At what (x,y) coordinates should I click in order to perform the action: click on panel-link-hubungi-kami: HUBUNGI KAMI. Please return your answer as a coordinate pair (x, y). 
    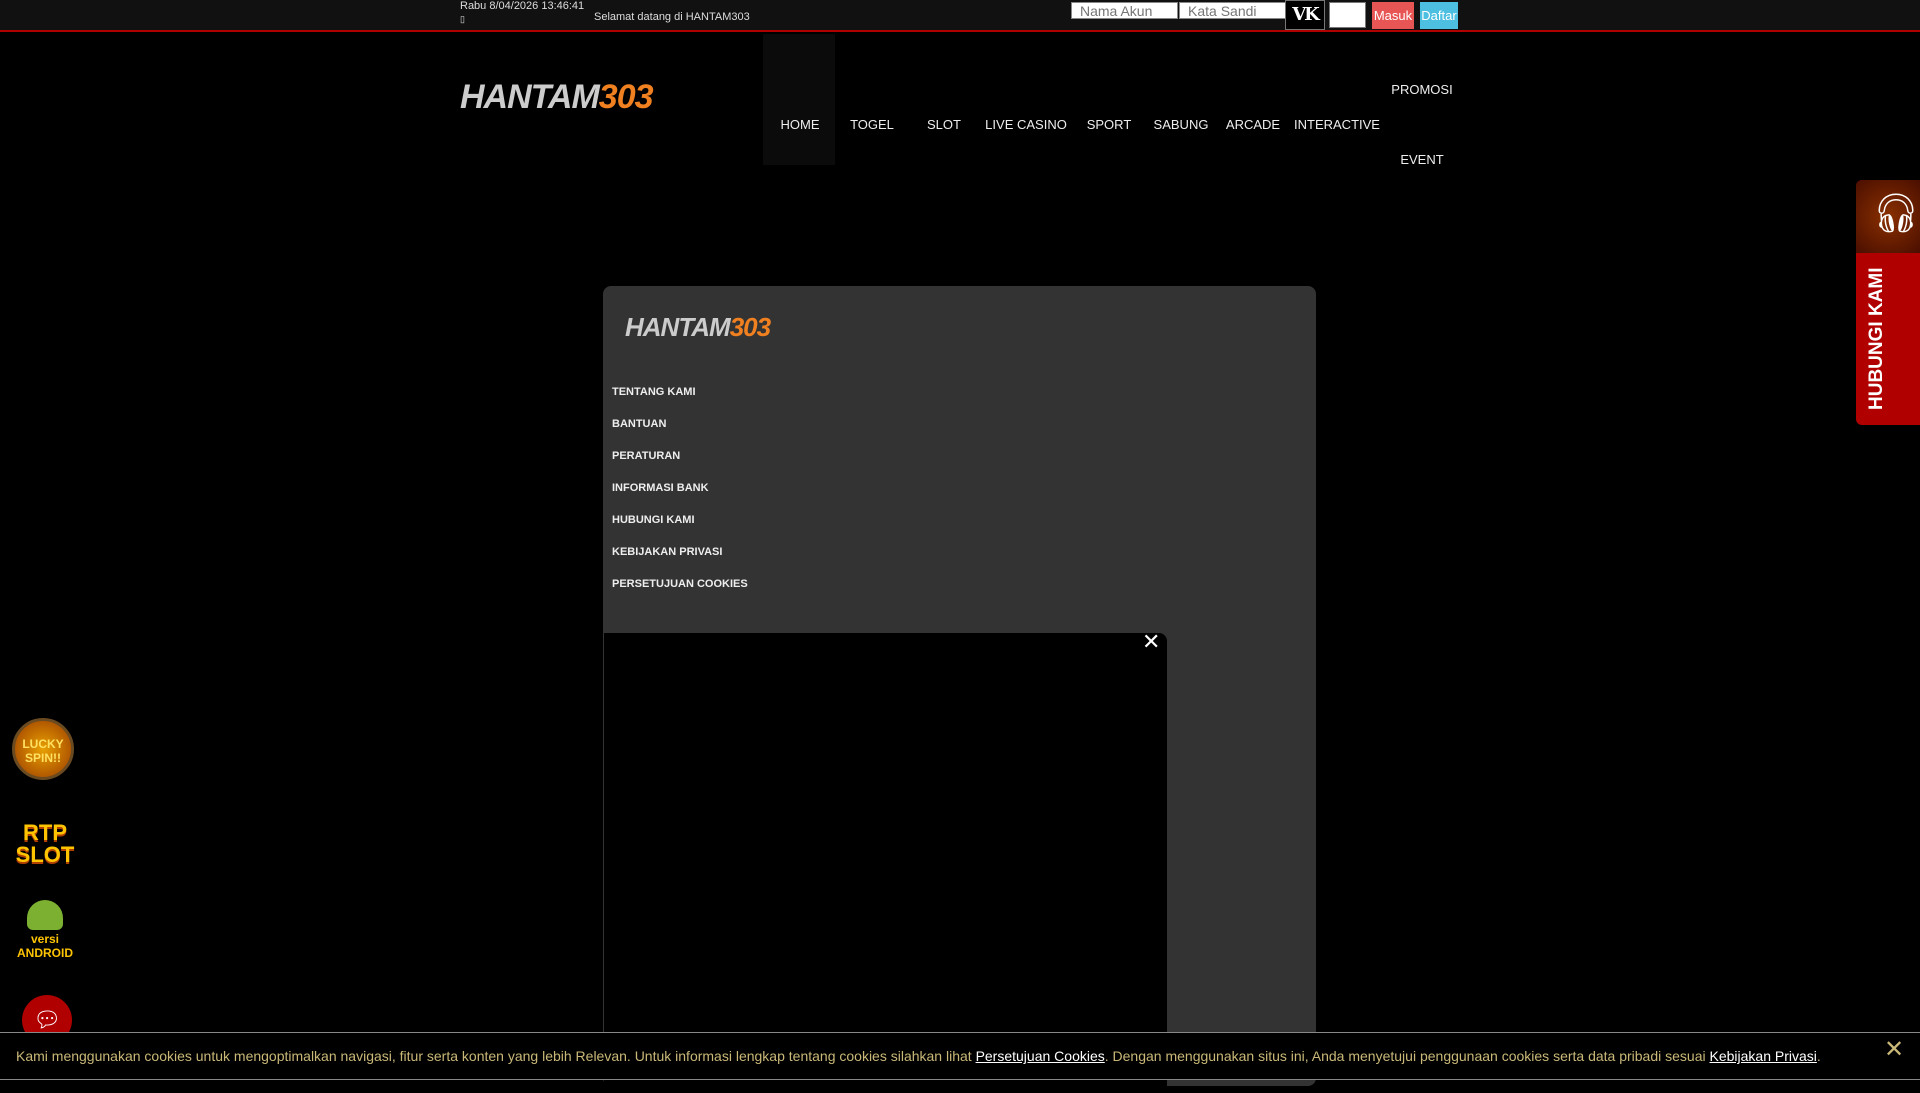
    Looking at the image, I should click on (653, 520).